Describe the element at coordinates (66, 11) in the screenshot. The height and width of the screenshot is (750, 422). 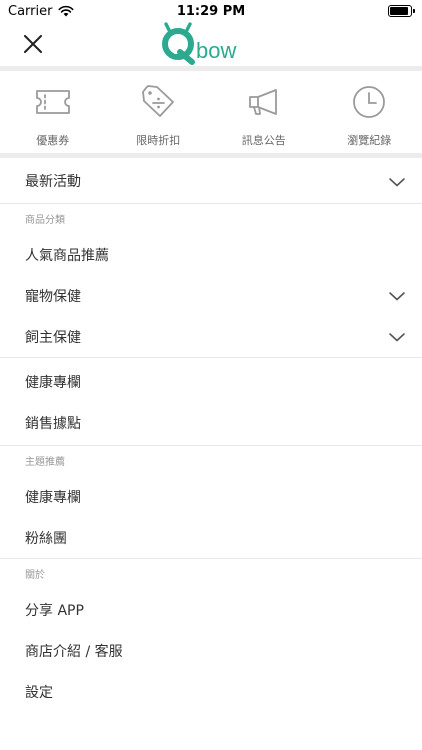
I see `wifi-icon` at that location.